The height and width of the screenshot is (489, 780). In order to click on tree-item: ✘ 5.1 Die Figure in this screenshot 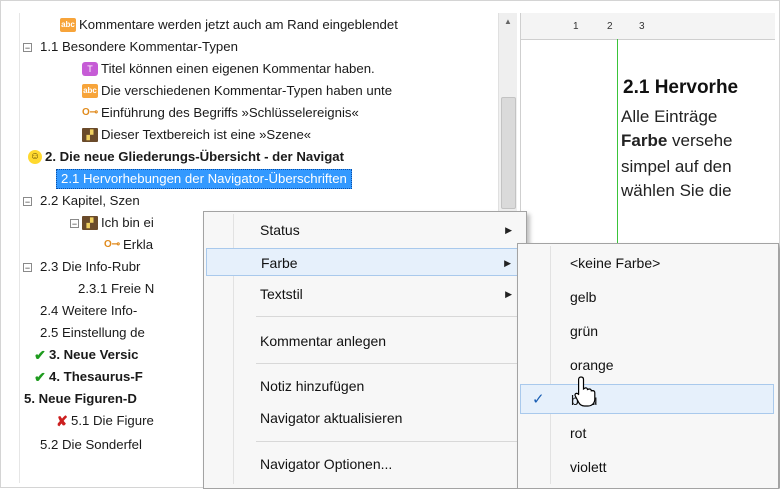, I will do `click(105, 420)`.